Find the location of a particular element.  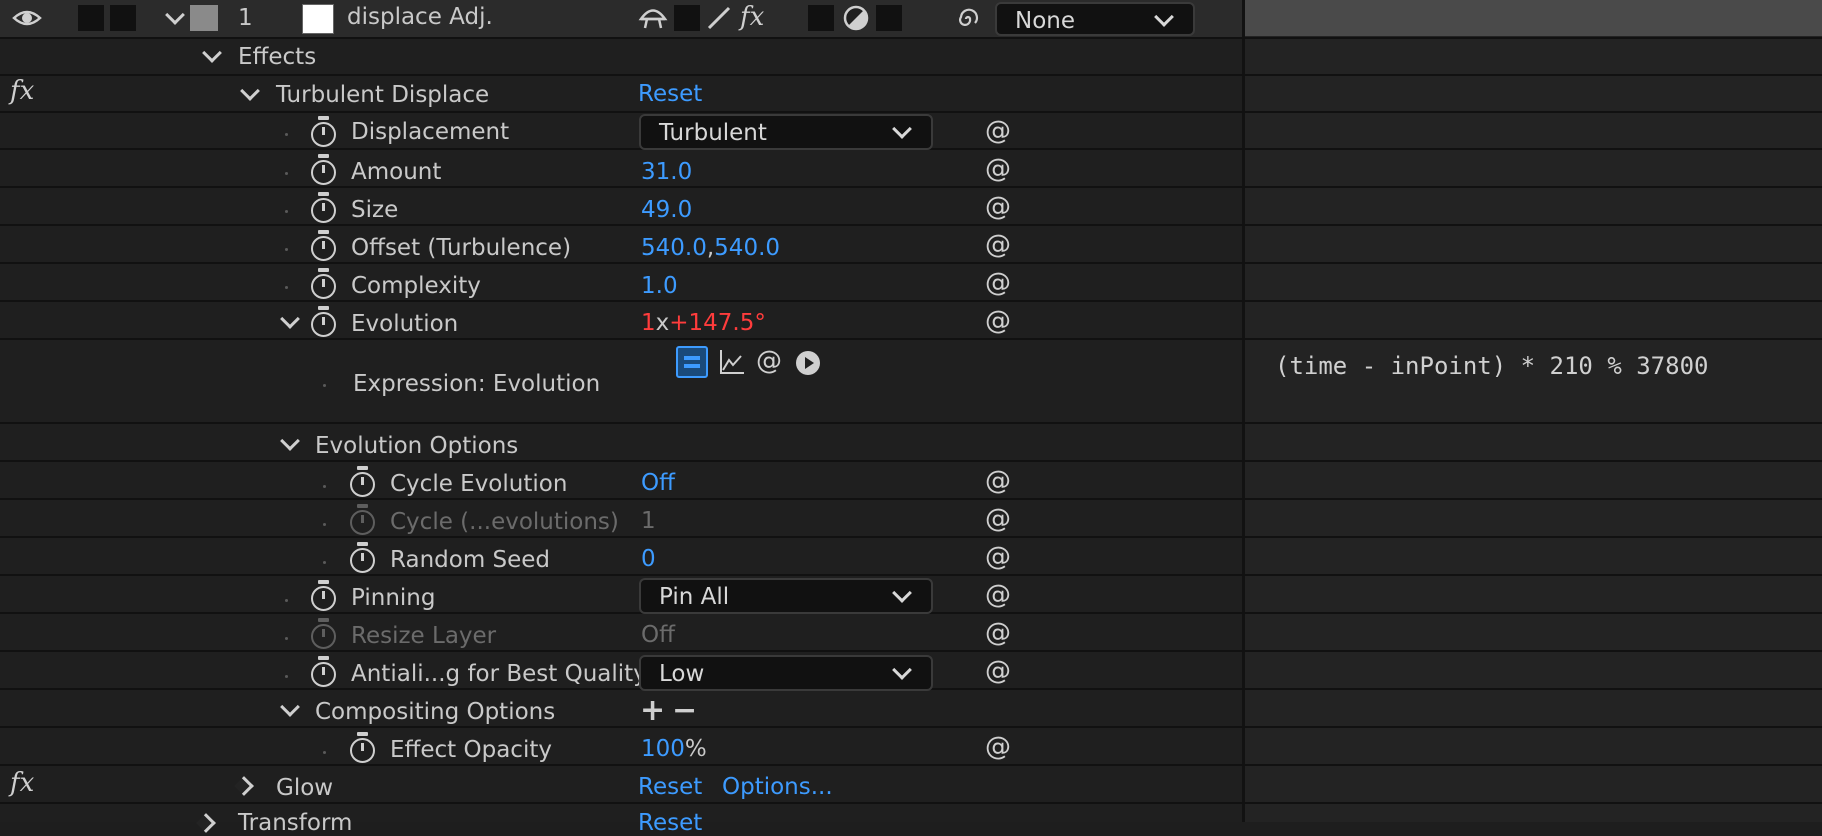

effect-name-glow: Glow is located at coordinates (304, 788).